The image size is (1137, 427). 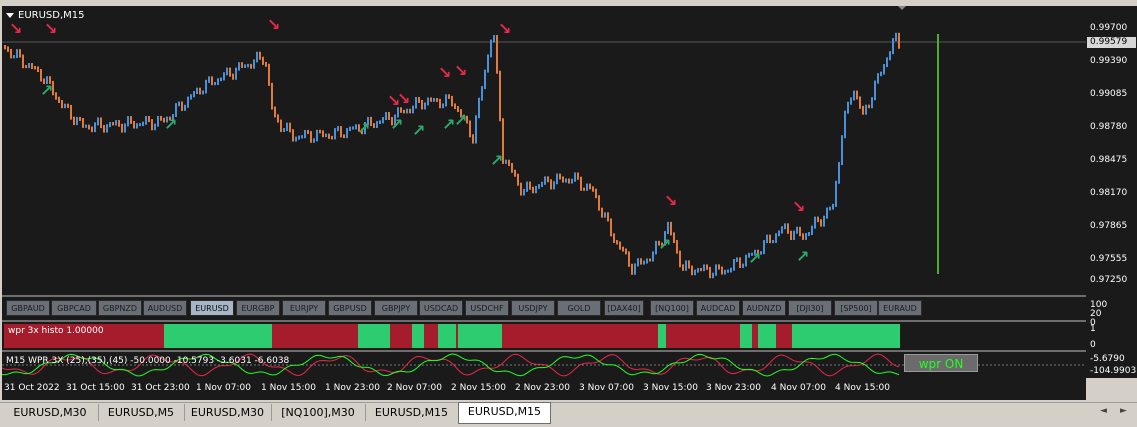 What do you see at coordinates (900, 308) in the screenshot?
I see `symbol-button-euraud: EURAUD` at bounding box center [900, 308].